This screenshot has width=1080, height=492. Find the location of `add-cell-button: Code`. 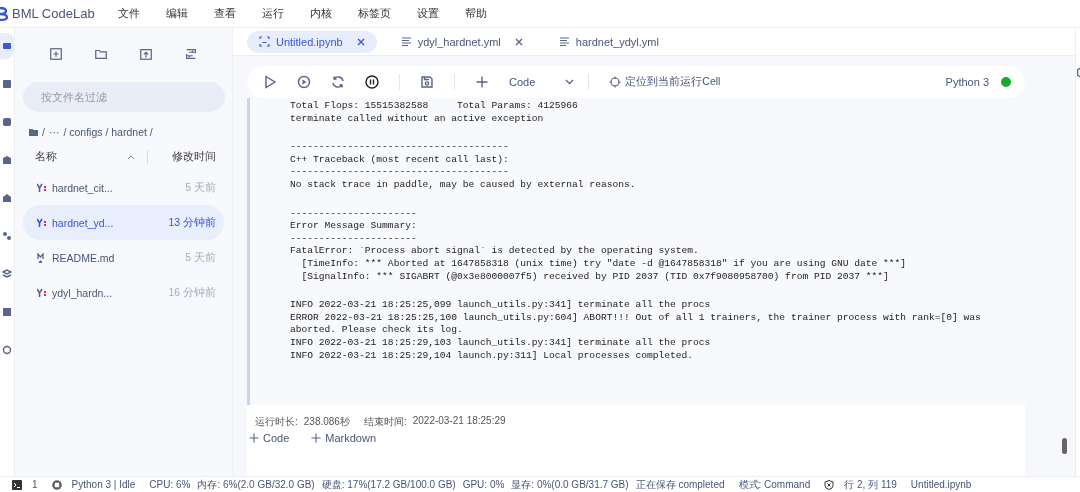

add-cell-button: Code is located at coordinates (269, 438).